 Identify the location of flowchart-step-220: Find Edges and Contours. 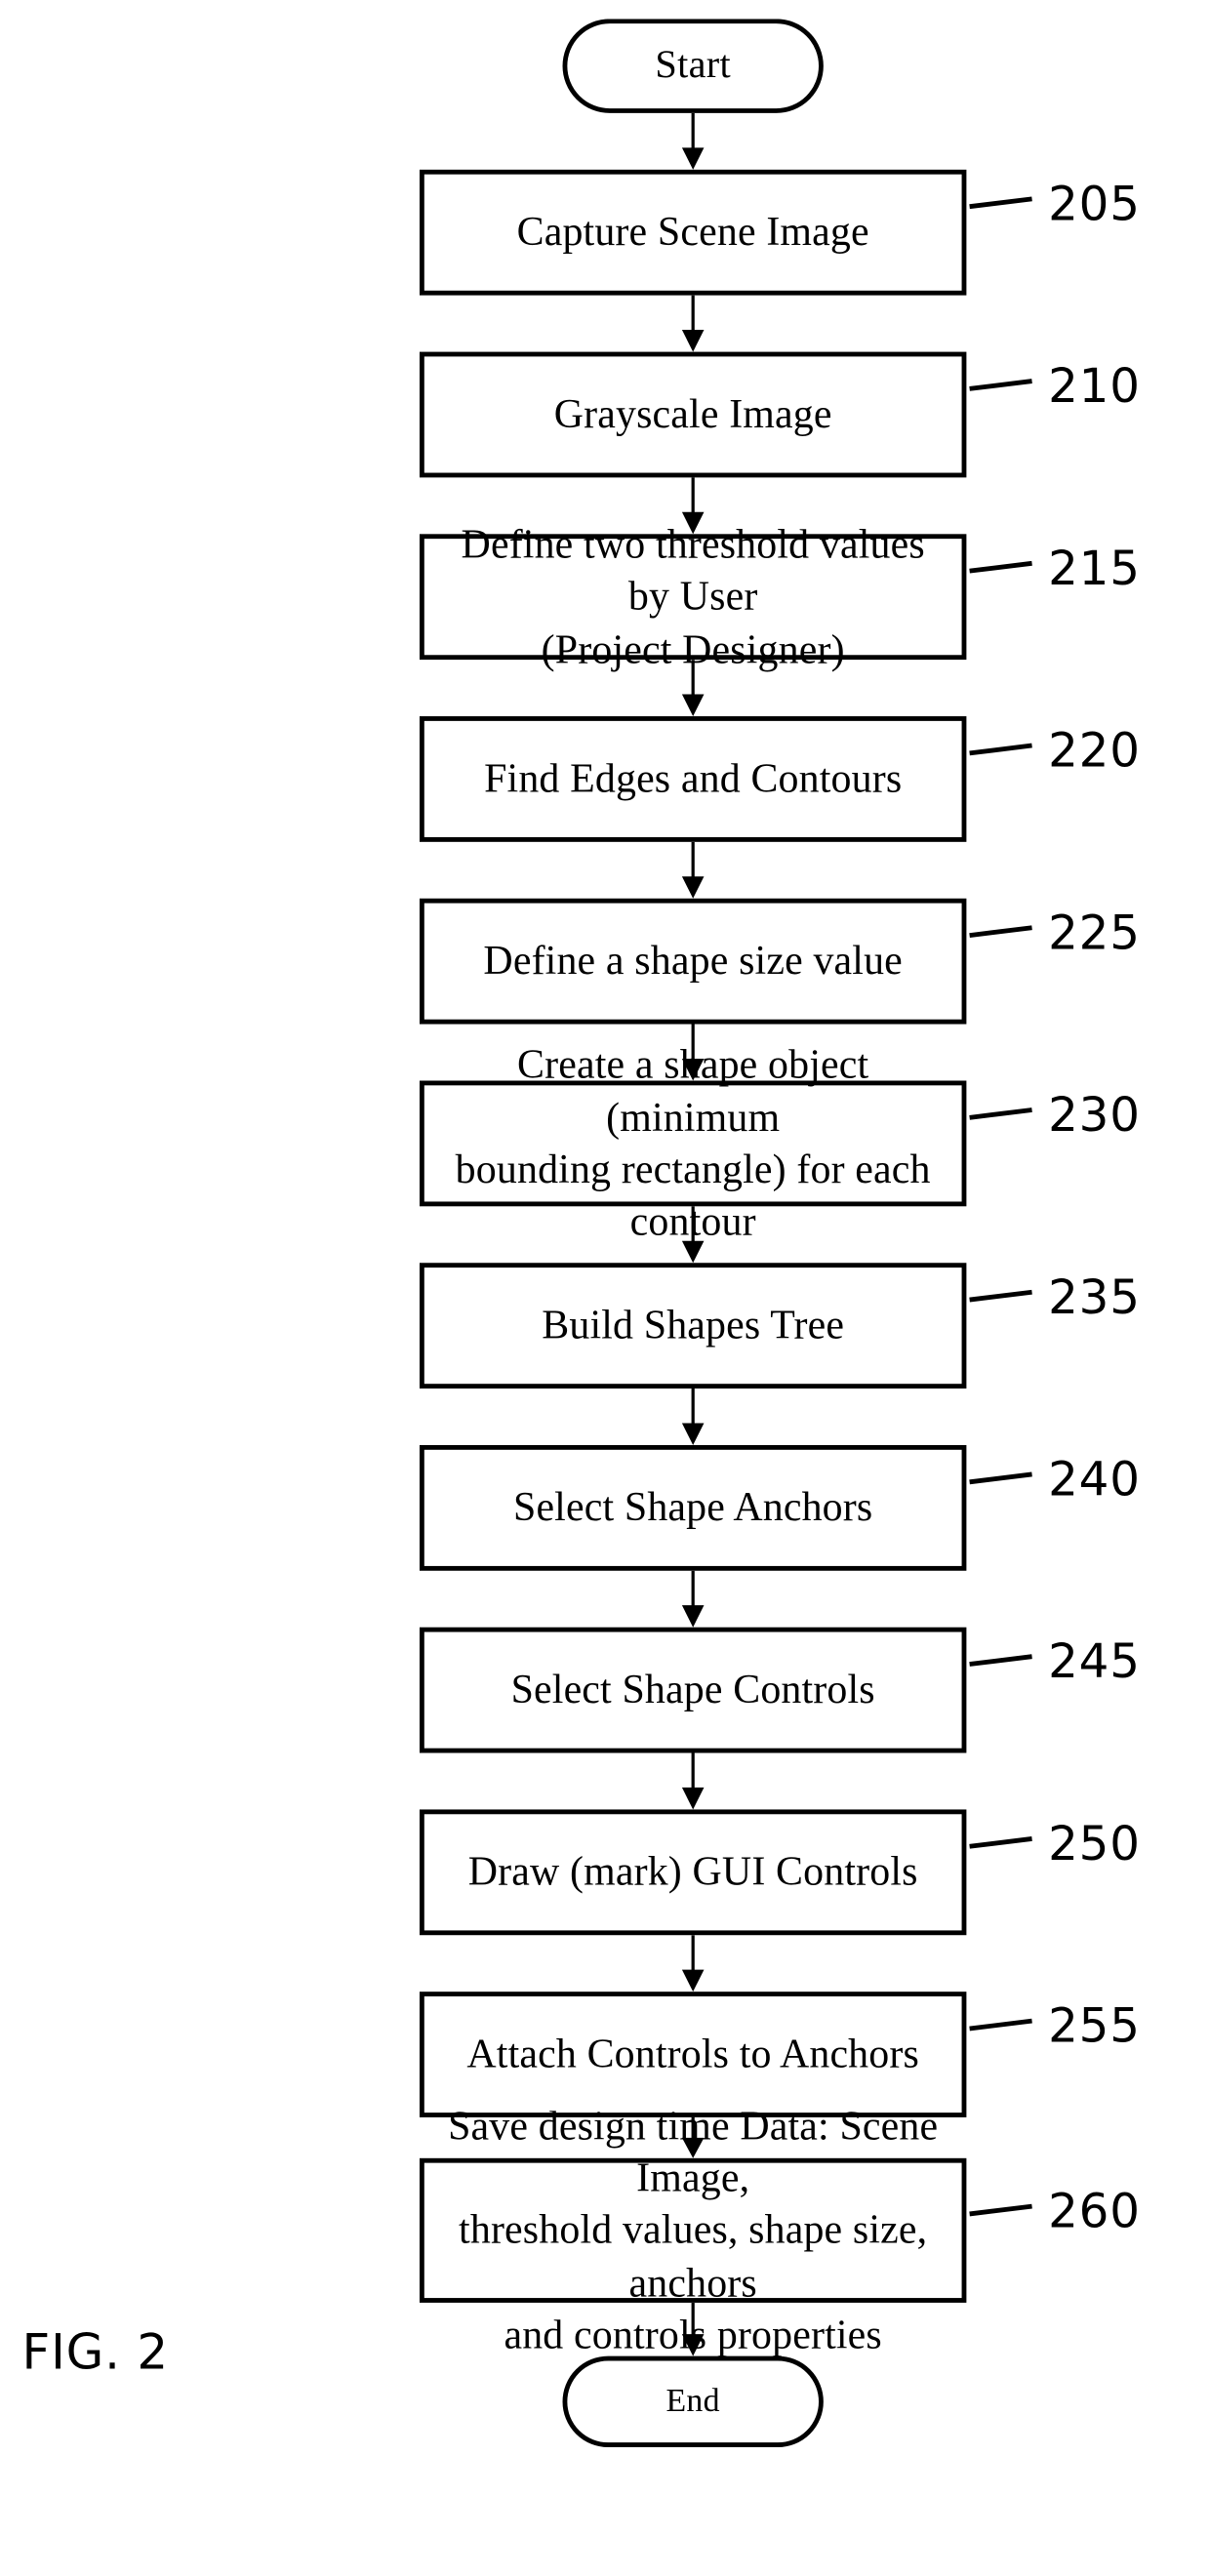
(693, 779).